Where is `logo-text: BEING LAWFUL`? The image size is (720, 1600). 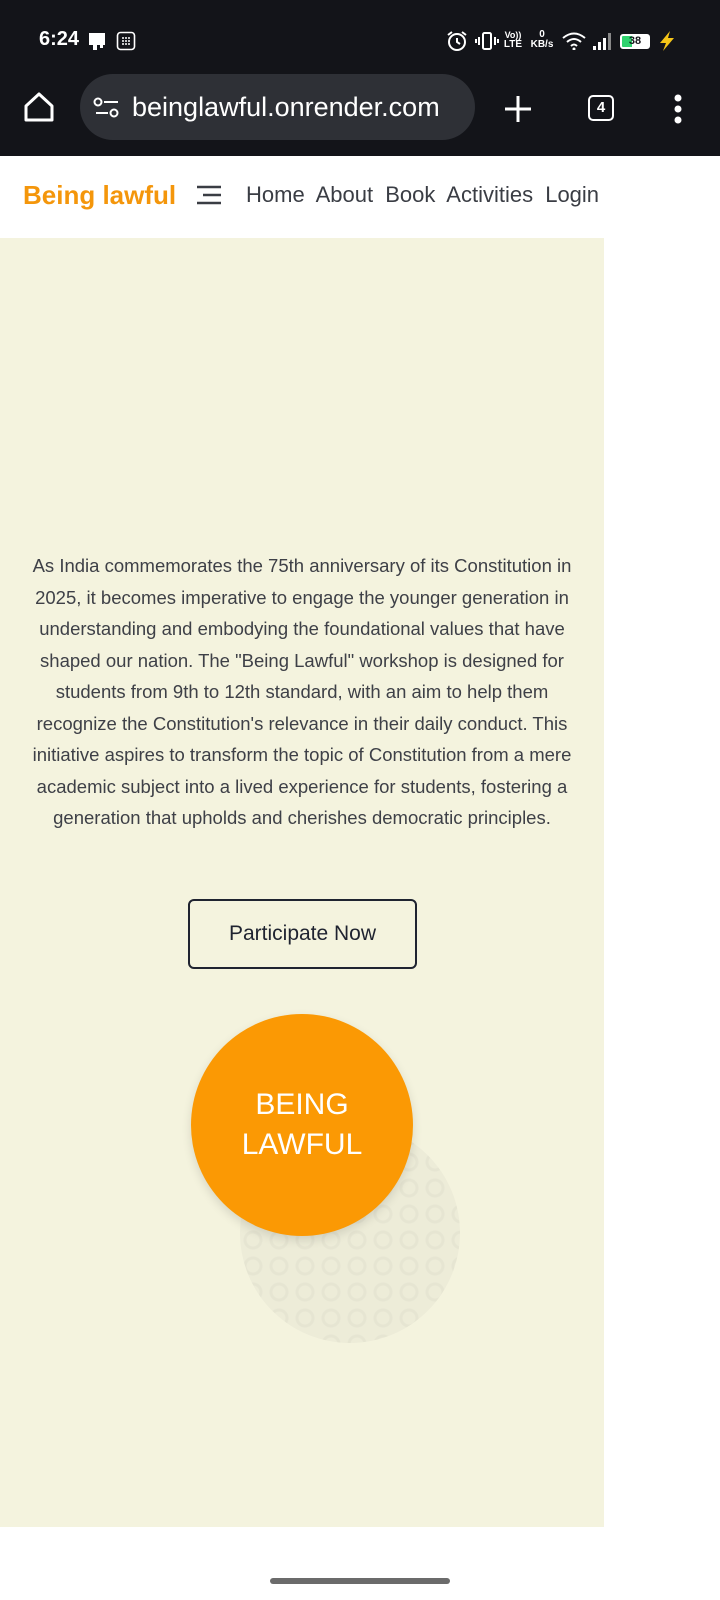 logo-text: BEING LAWFUL is located at coordinates (302, 1124).